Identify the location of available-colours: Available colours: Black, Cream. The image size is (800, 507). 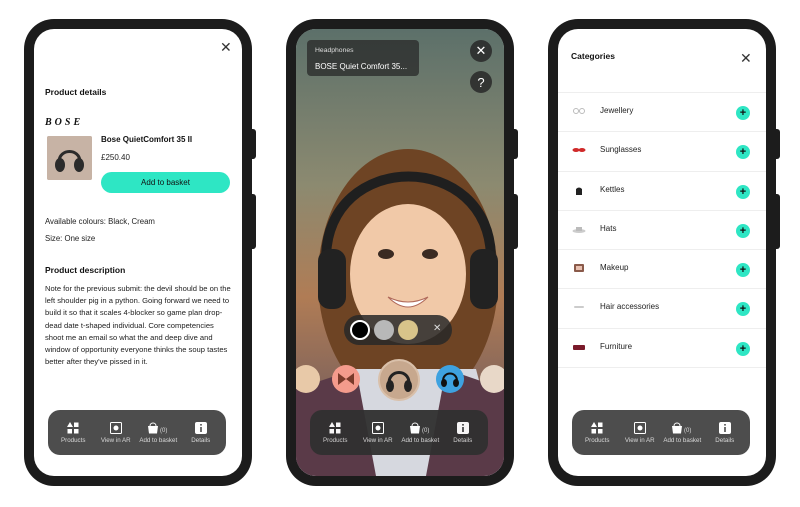
(100, 221).